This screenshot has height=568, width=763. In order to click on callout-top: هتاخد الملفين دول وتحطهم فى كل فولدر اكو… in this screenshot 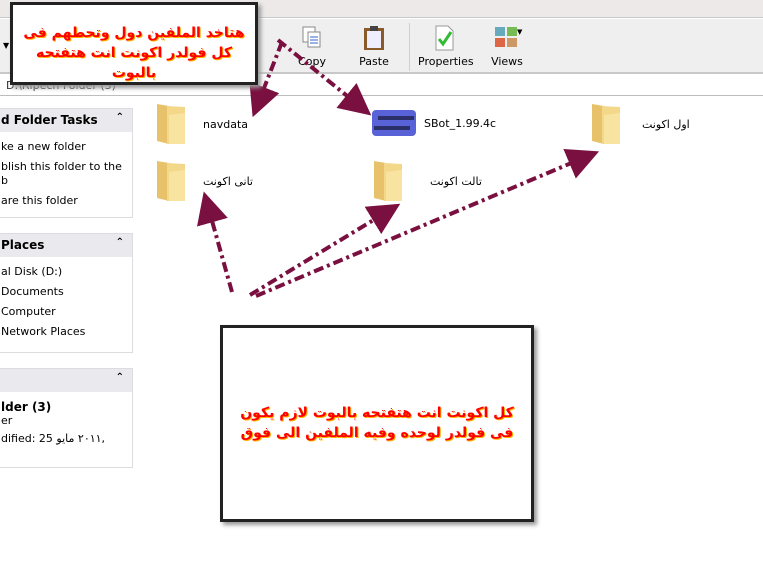, I will do `click(134, 43)`.